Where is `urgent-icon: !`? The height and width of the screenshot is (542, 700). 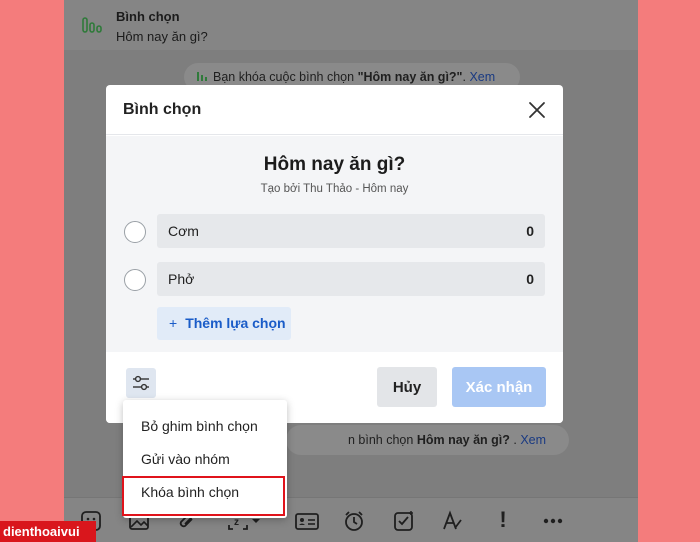 urgent-icon: ! is located at coordinates (503, 519).